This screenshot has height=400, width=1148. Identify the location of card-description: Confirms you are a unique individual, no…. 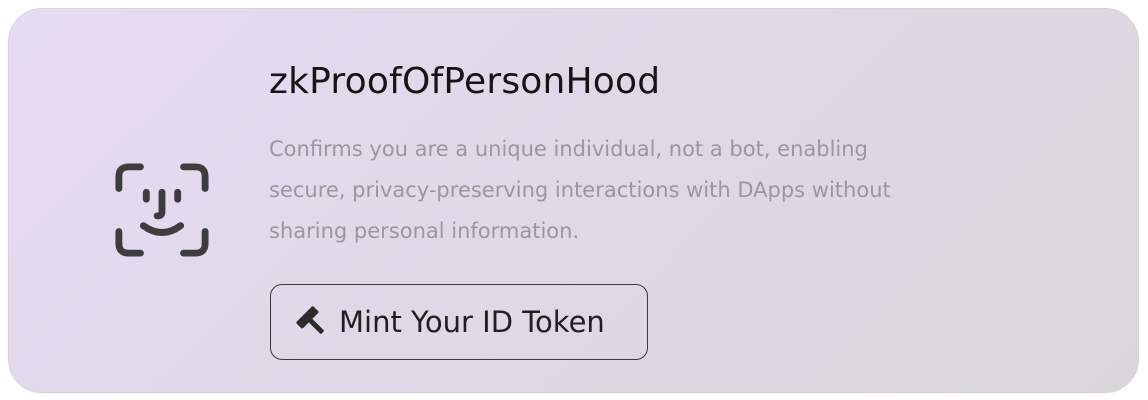
(580, 190).